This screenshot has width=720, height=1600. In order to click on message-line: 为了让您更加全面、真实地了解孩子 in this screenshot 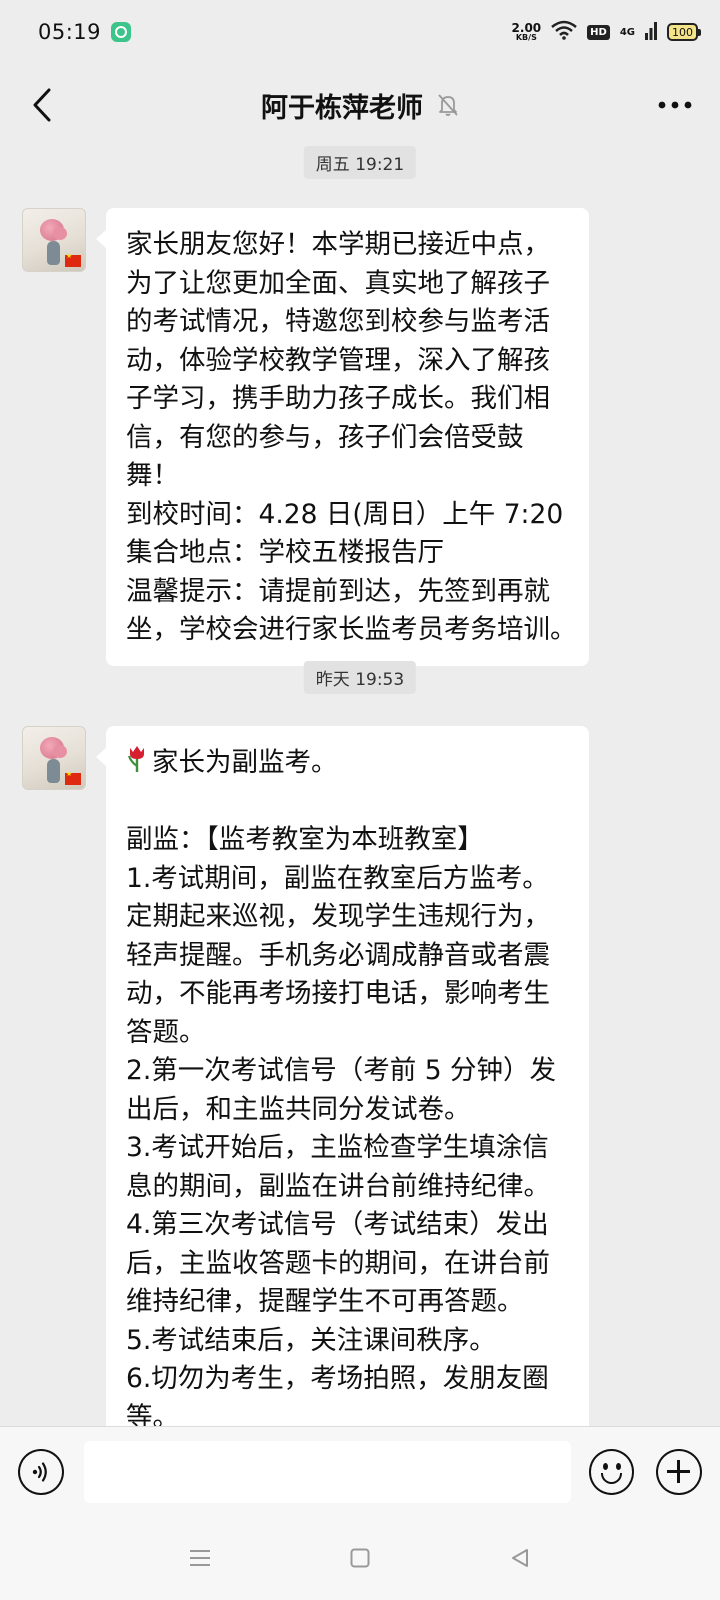, I will do `click(338, 283)`.